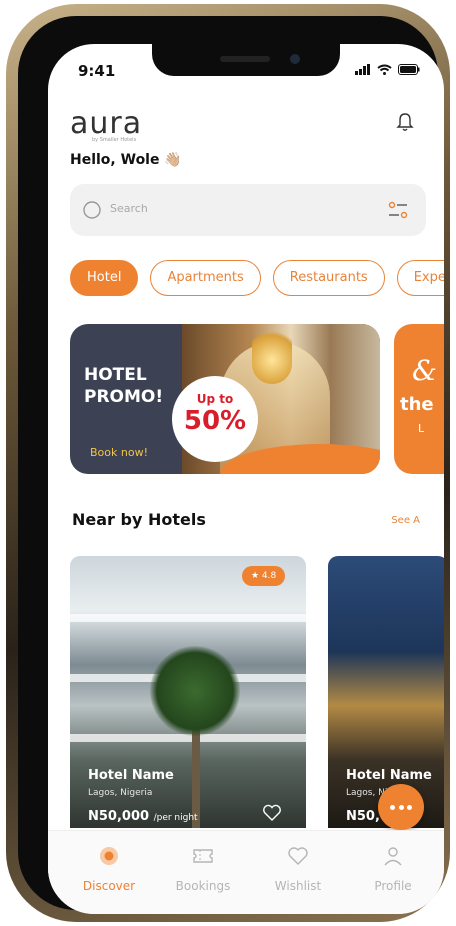  What do you see at coordinates (203, 856) in the screenshot?
I see `ticket-icon` at bounding box center [203, 856].